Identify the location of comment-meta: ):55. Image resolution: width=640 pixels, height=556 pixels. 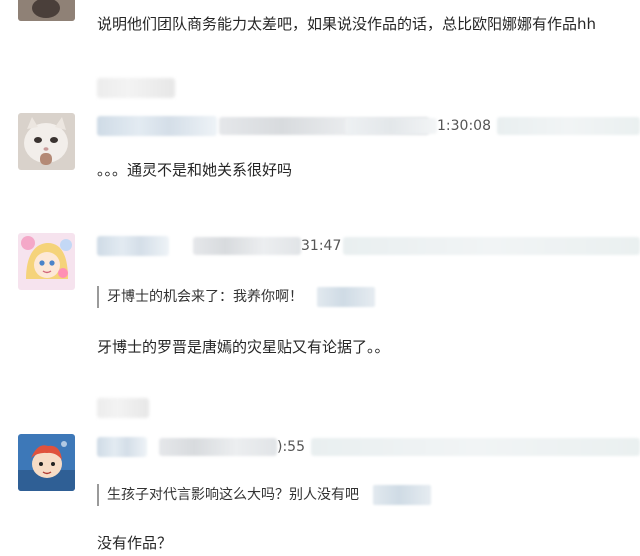
(368, 447).